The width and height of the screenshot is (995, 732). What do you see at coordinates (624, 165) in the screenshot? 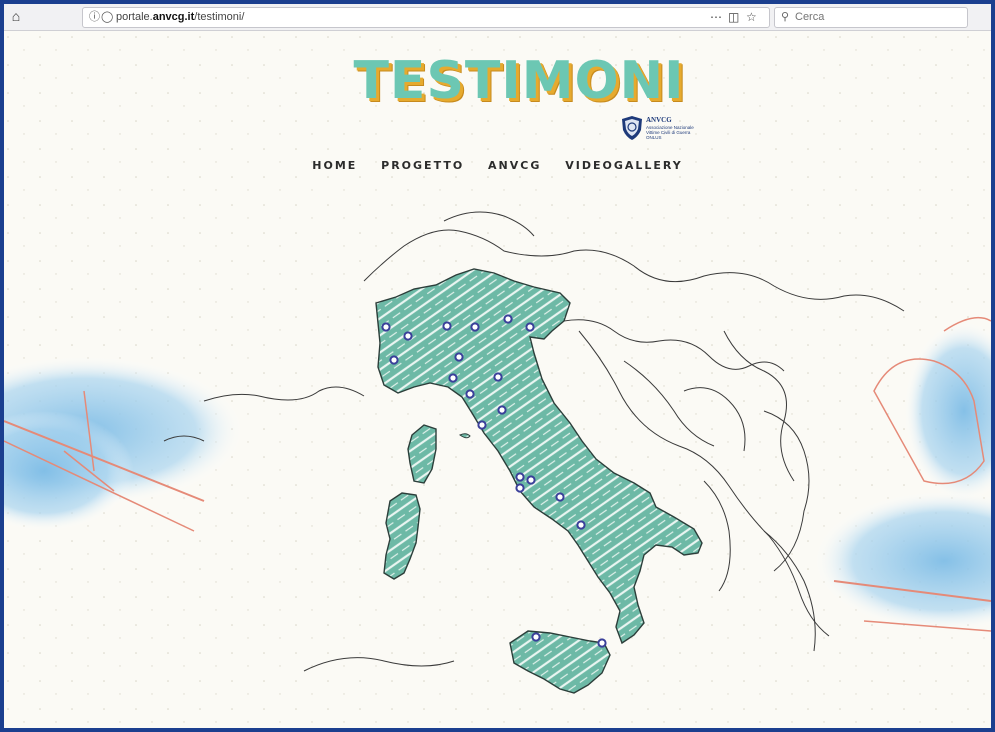
I see `nav-videogallery: VIDEOGALLERY` at bounding box center [624, 165].